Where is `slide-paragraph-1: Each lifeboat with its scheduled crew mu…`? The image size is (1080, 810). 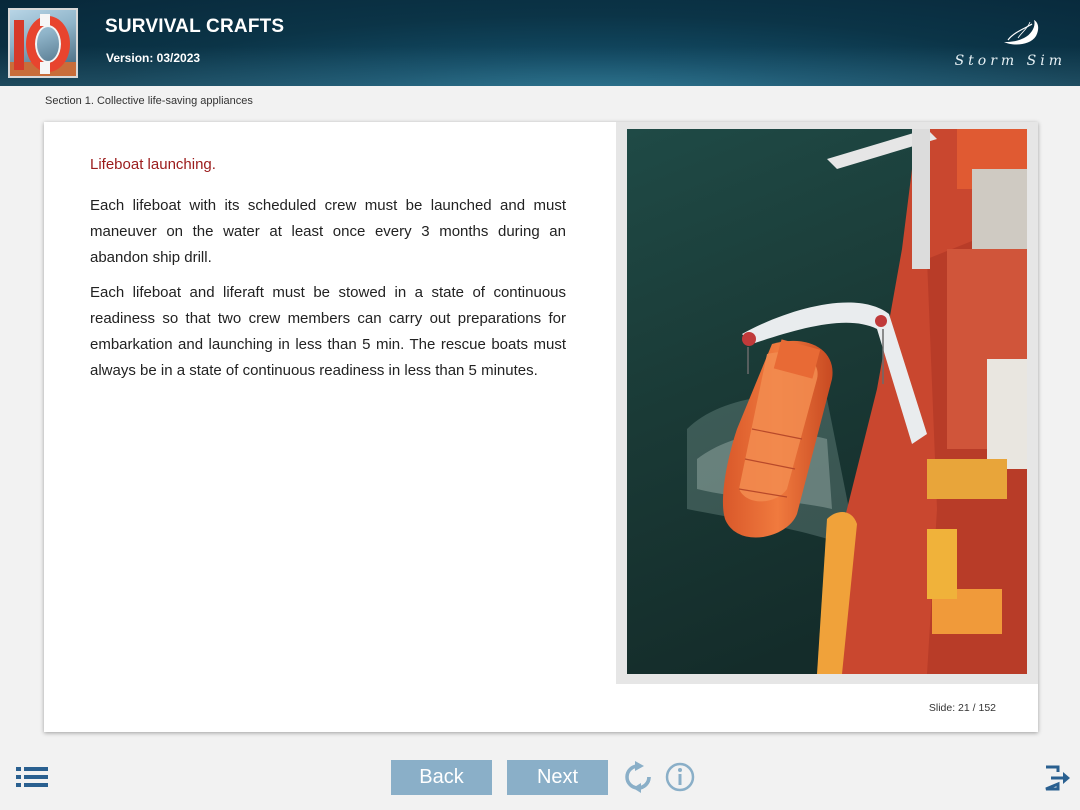 slide-paragraph-1: Each lifeboat with its scheduled crew mu… is located at coordinates (328, 231).